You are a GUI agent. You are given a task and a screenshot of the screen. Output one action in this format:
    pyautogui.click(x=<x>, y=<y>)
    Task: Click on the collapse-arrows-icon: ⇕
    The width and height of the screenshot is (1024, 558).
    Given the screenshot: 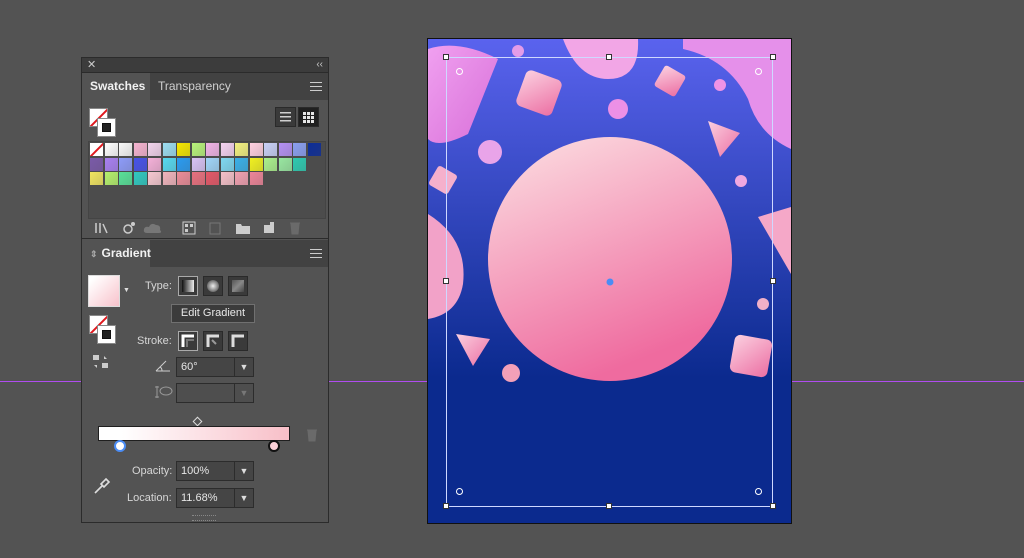 What is the action you would take?
    pyautogui.click(x=94, y=254)
    